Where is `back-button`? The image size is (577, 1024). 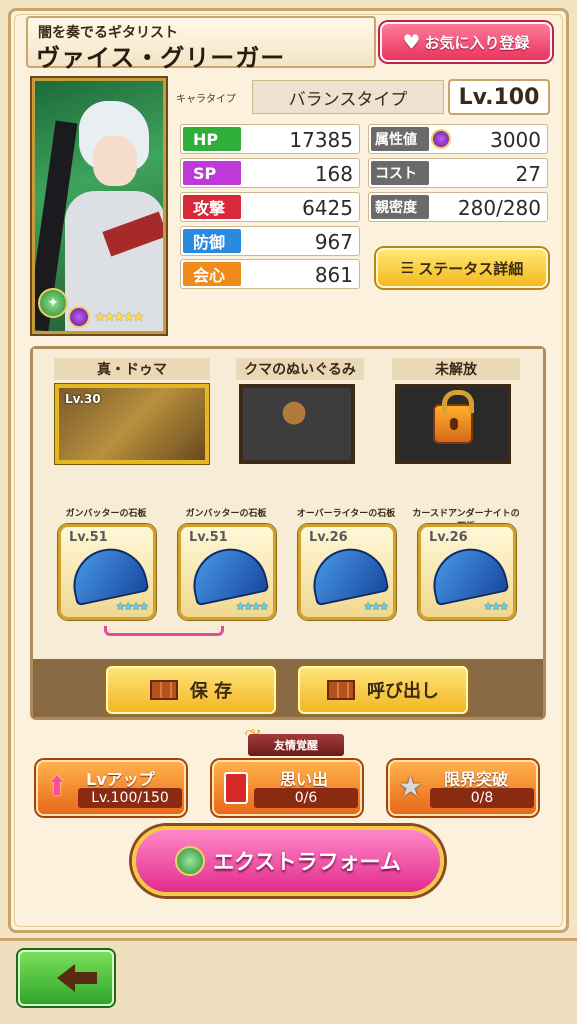 back-button is located at coordinates (66, 978).